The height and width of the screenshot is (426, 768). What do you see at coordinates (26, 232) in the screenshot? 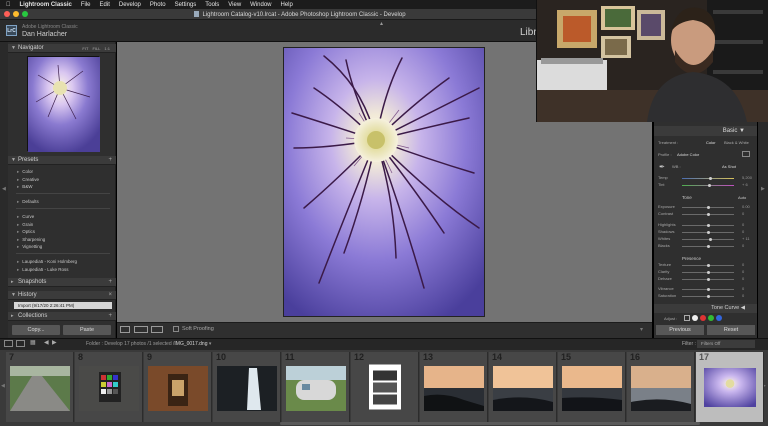
I see `preset-group: ▸ Optics` at bounding box center [26, 232].